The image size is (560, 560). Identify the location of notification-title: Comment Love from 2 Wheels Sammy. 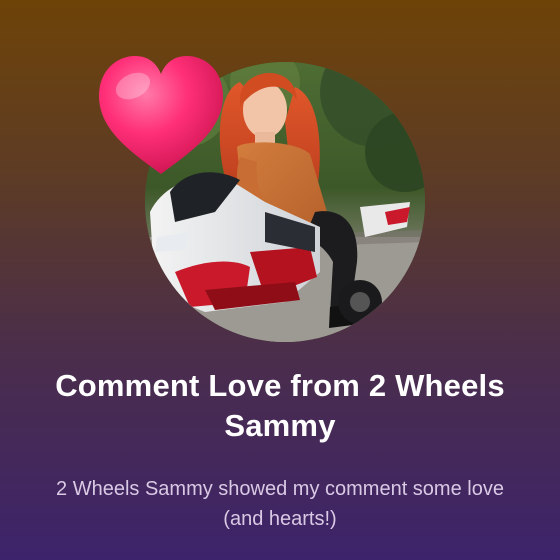
(280, 405).